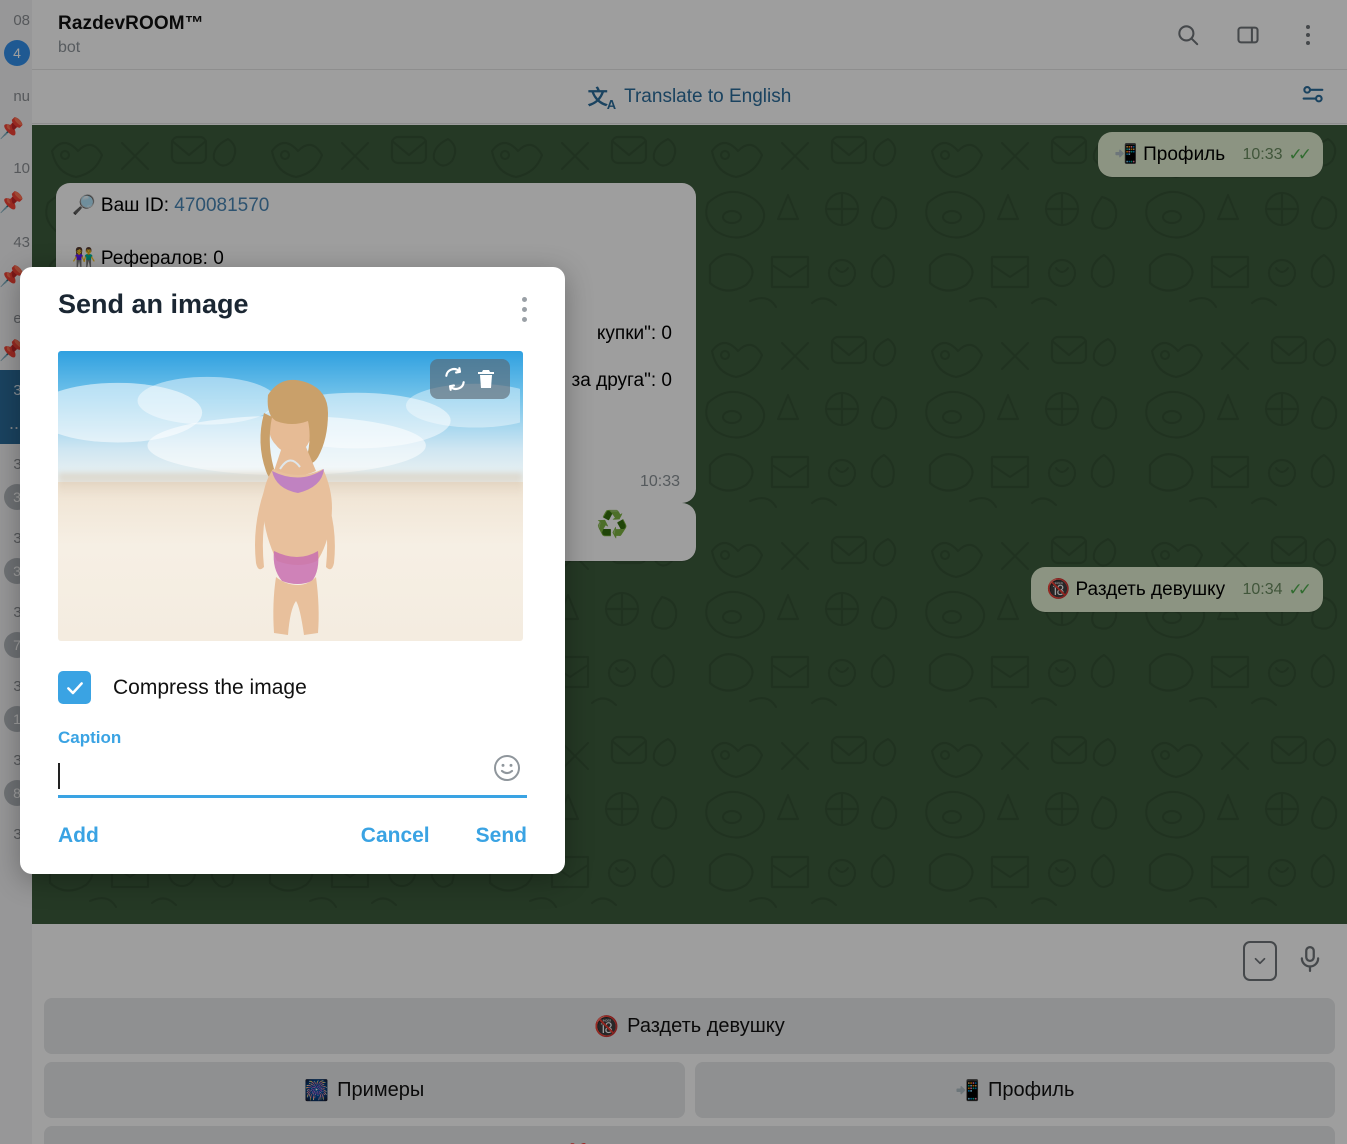  I want to click on add-button: Add, so click(78, 836).